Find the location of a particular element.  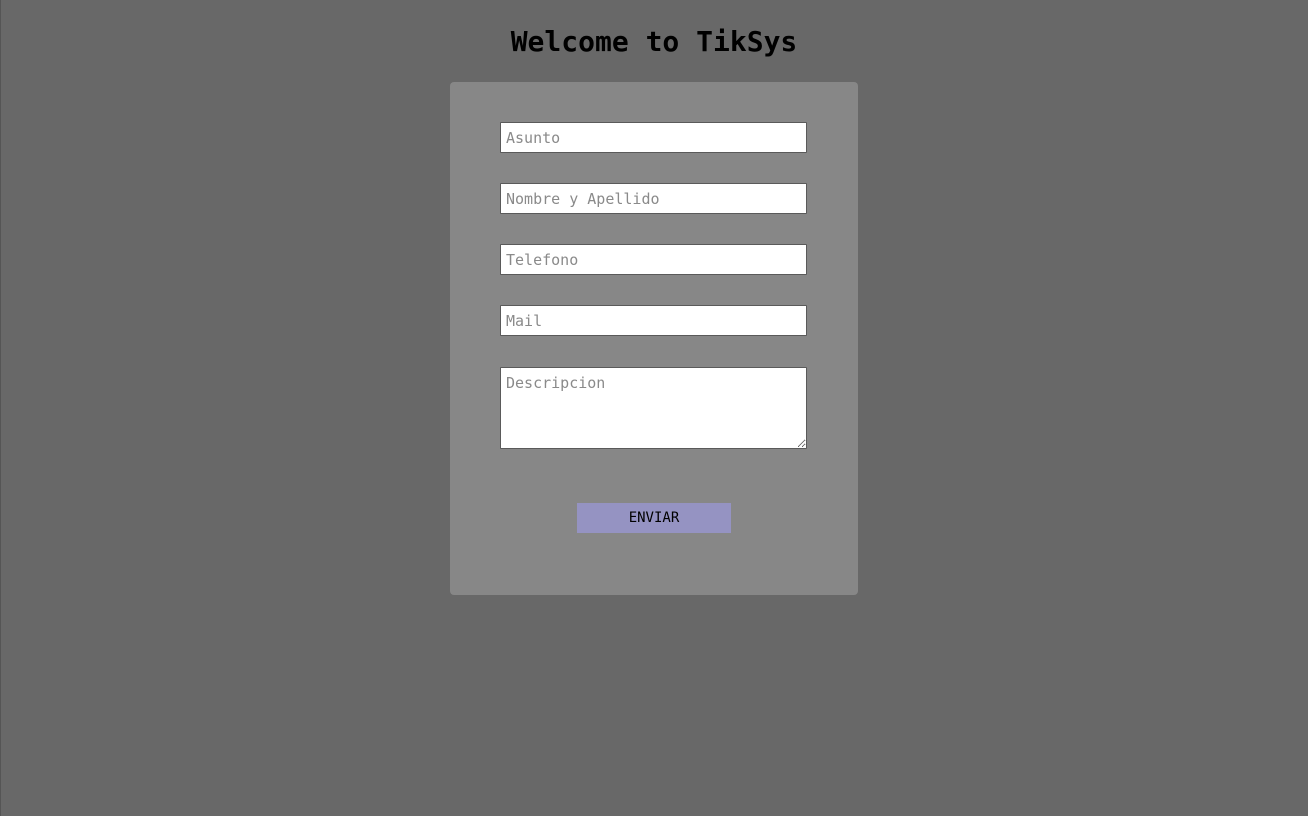

window-edge is located at coordinates (0, 408).